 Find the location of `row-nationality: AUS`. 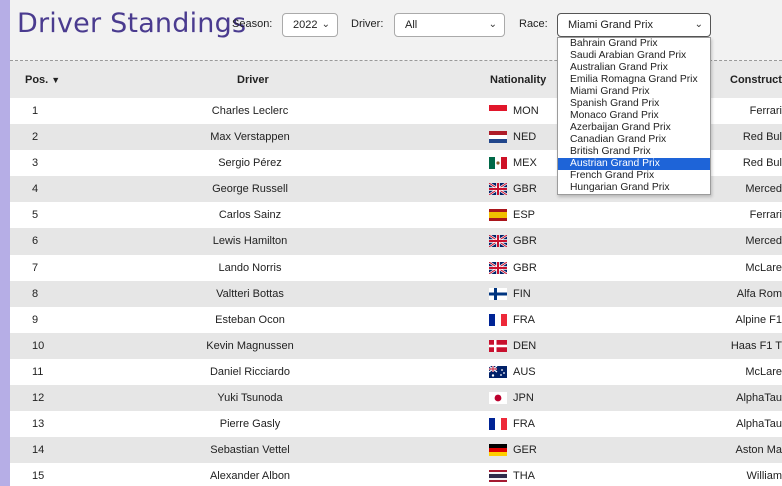

row-nationality: AUS is located at coordinates (524, 371).